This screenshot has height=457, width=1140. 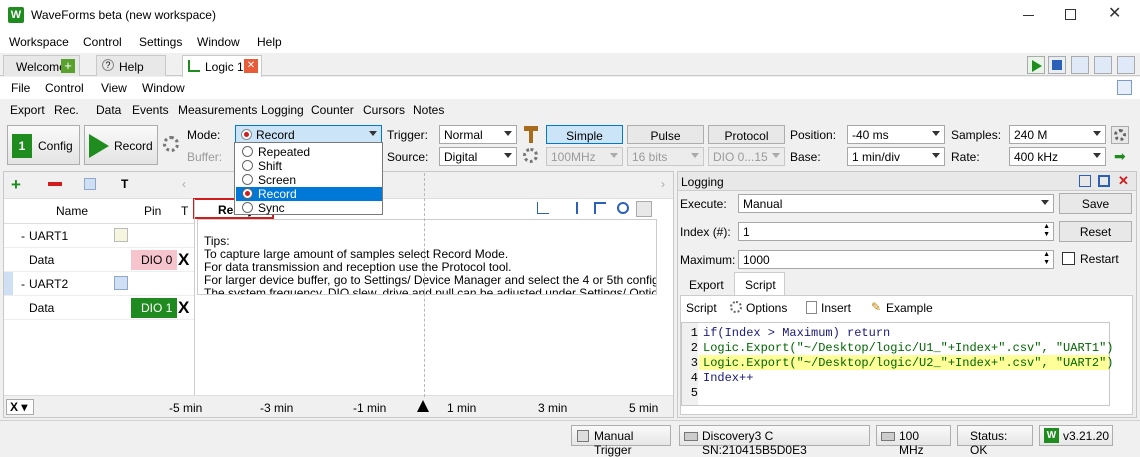 I want to click on samples-select: 240 M, so click(x=1057, y=134).